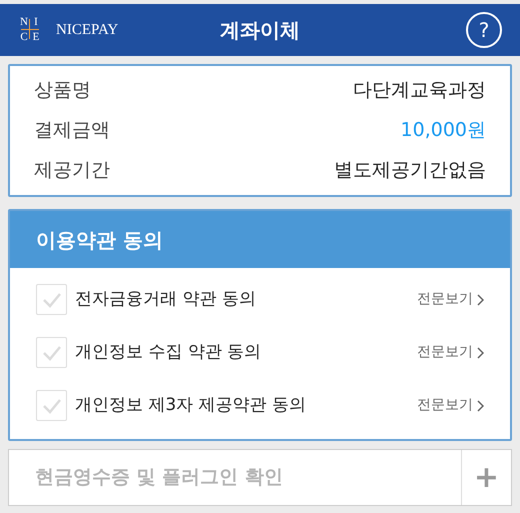 This screenshot has width=520, height=513. What do you see at coordinates (29, 30) in the screenshot?
I see `logo-mark: N I C E` at bounding box center [29, 30].